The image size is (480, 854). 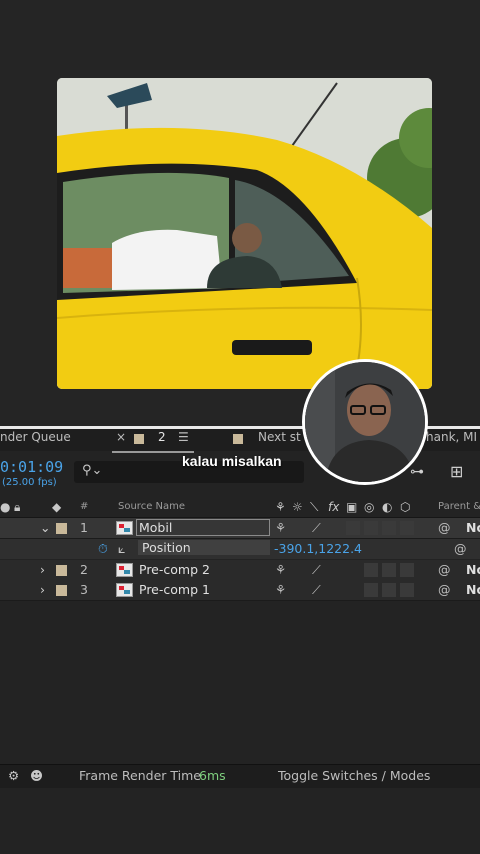 What do you see at coordinates (84, 589) in the screenshot?
I see `layer-index: 3` at bounding box center [84, 589].